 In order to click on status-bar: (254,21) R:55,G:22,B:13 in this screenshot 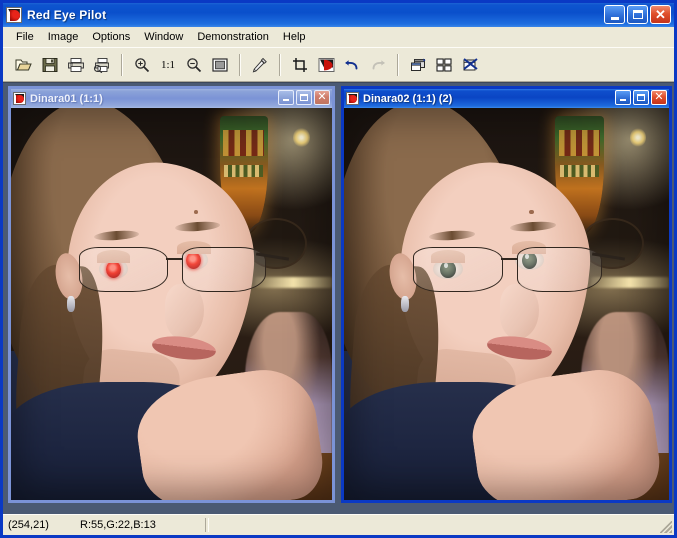, I will do `click(338, 524)`.